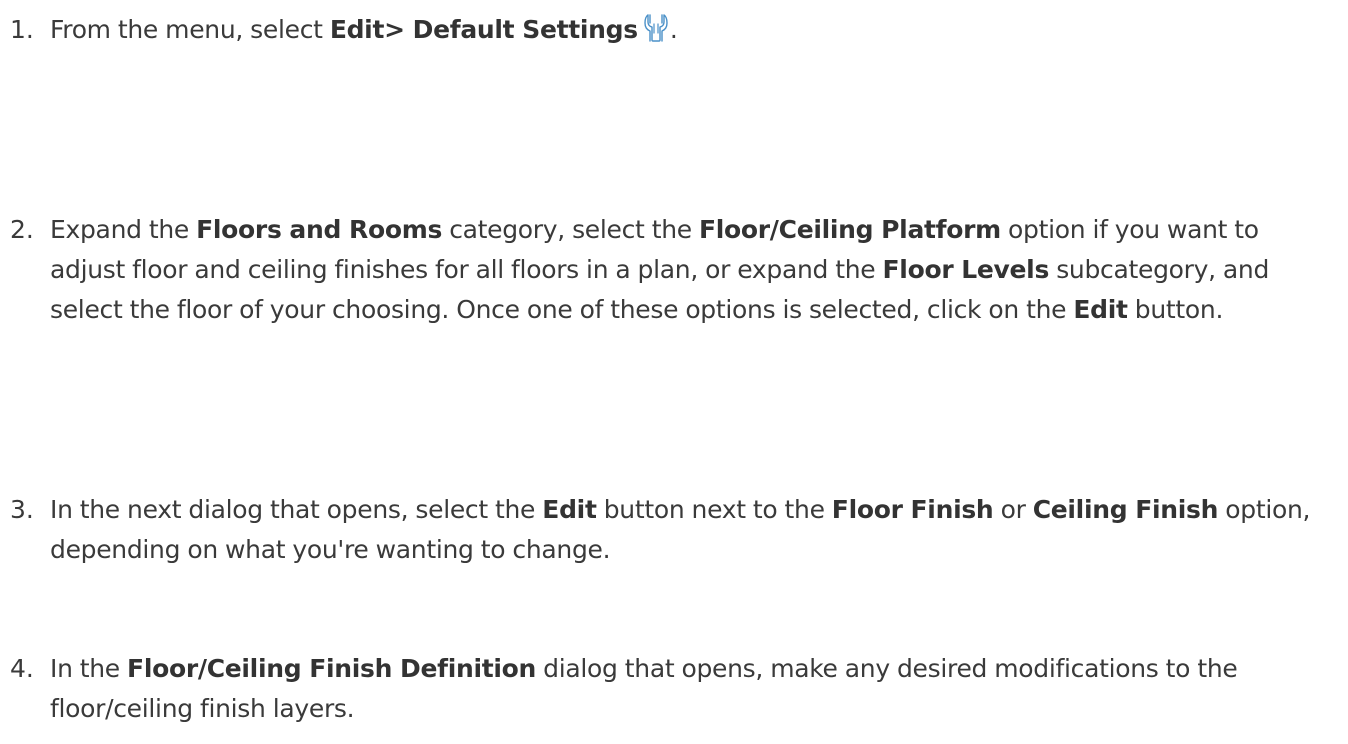 This screenshot has width=1348, height=744. Describe the element at coordinates (22, 29) in the screenshot. I see `step-number: 1.` at that location.